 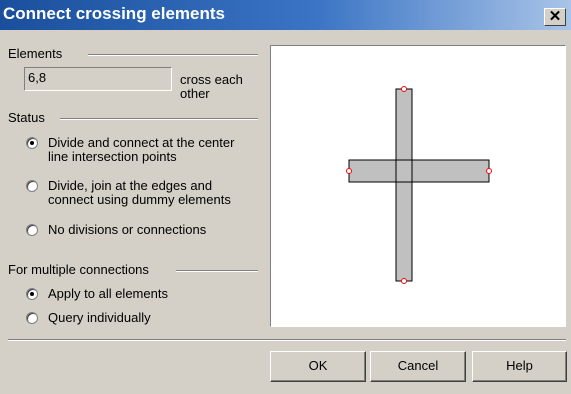 What do you see at coordinates (114, 13) in the screenshot?
I see `dialog-title: Connect crossing elements` at bounding box center [114, 13].